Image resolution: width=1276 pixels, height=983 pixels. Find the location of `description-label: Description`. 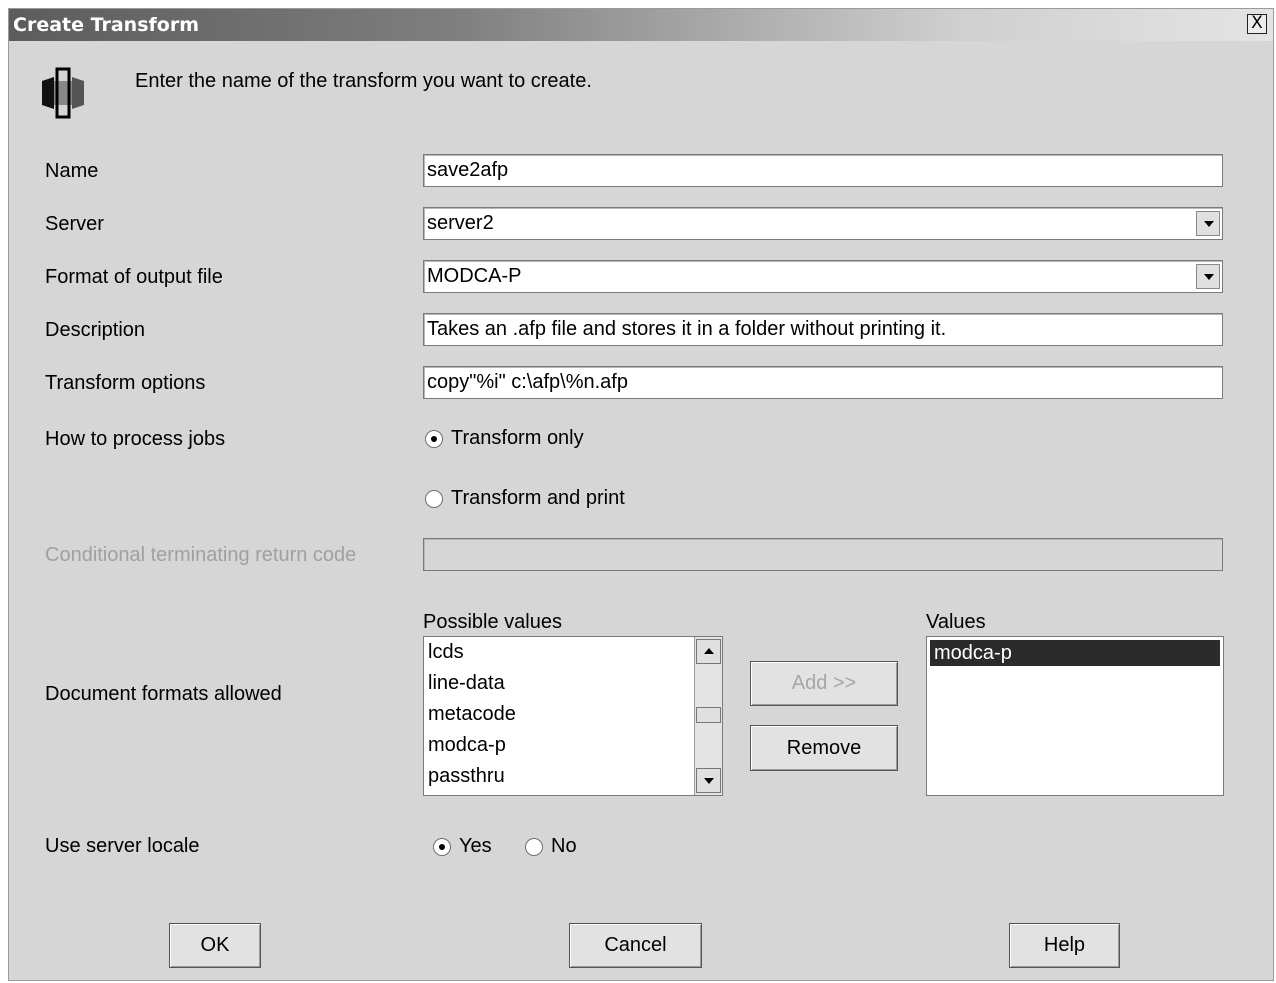

description-label: Description is located at coordinates (95, 330).